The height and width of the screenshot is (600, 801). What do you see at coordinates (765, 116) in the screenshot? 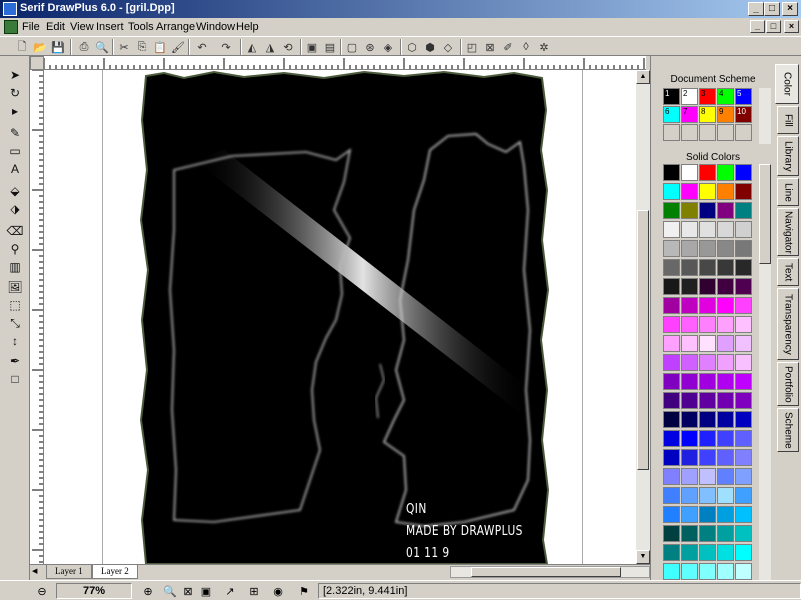
I see `scheme-scrollbar` at bounding box center [765, 116].